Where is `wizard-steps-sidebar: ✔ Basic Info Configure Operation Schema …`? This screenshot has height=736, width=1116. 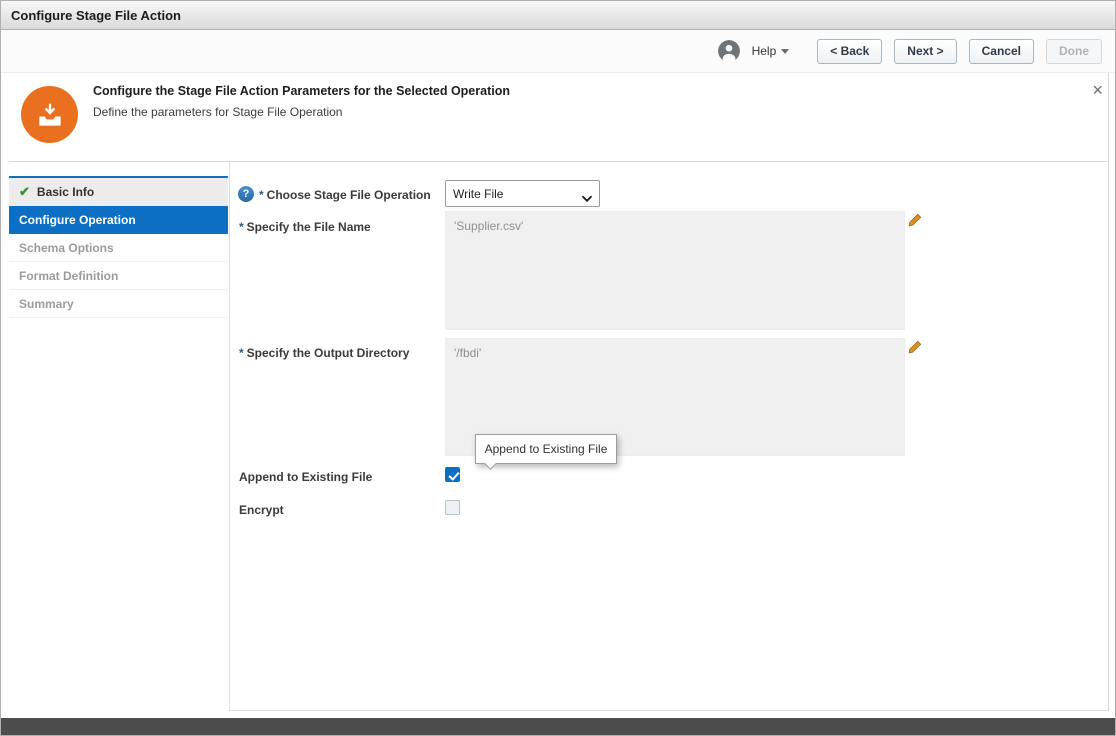
wizard-steps-sidebar: ✔ Basic Info Configure Operation Schema … is located at coordinates (118, 247).